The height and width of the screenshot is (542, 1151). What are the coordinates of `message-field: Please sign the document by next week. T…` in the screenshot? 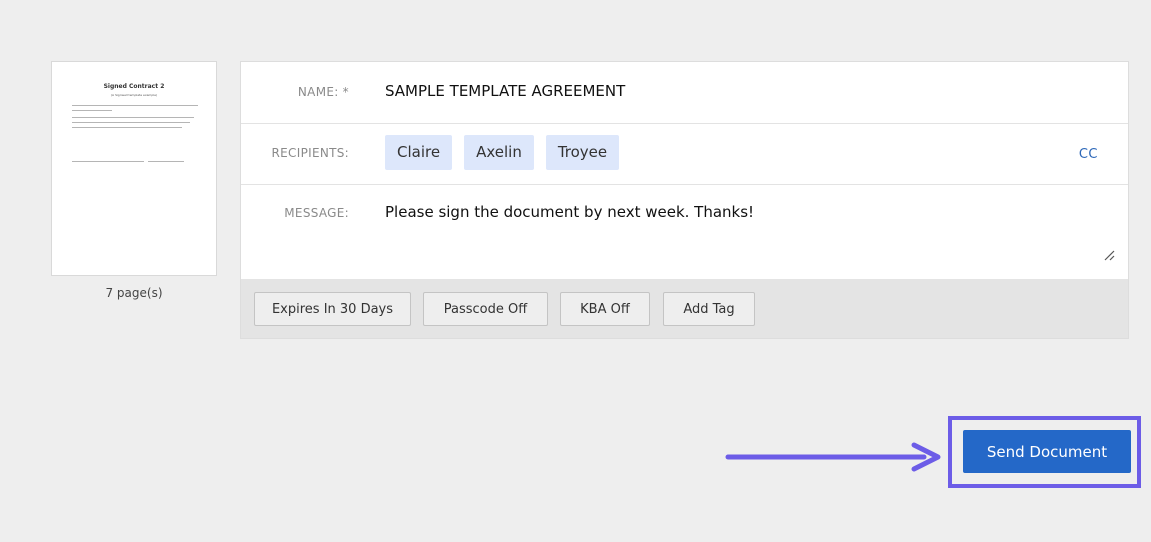 It's located at (569, 212).